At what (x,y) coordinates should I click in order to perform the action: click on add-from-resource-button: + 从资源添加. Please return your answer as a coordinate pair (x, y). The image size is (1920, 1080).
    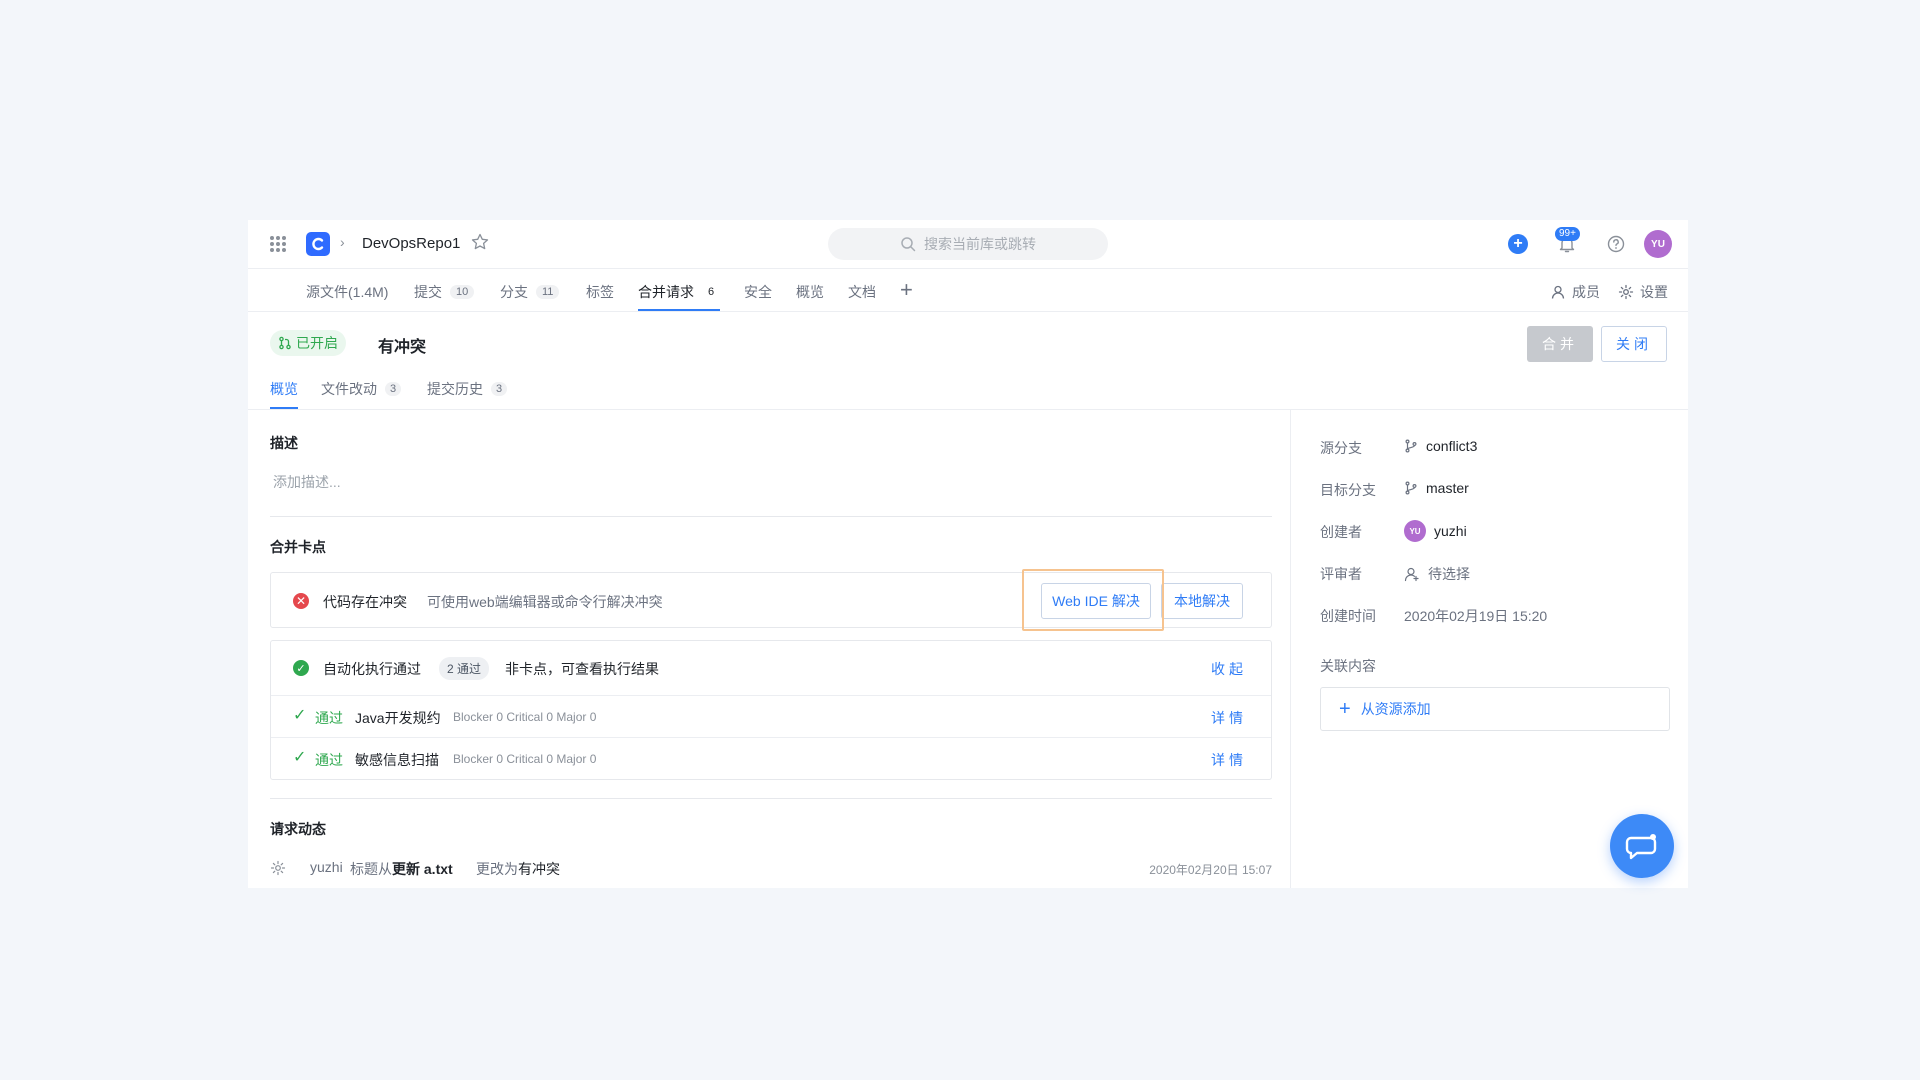
    Looking at the image, I should click on (1495, 709).